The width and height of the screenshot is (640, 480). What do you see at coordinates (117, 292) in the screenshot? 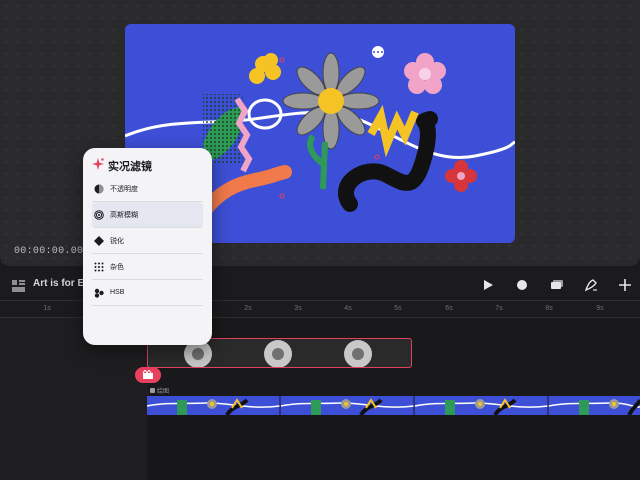
I see `filter-item-label: HSB` at bounding box center [117, 292].